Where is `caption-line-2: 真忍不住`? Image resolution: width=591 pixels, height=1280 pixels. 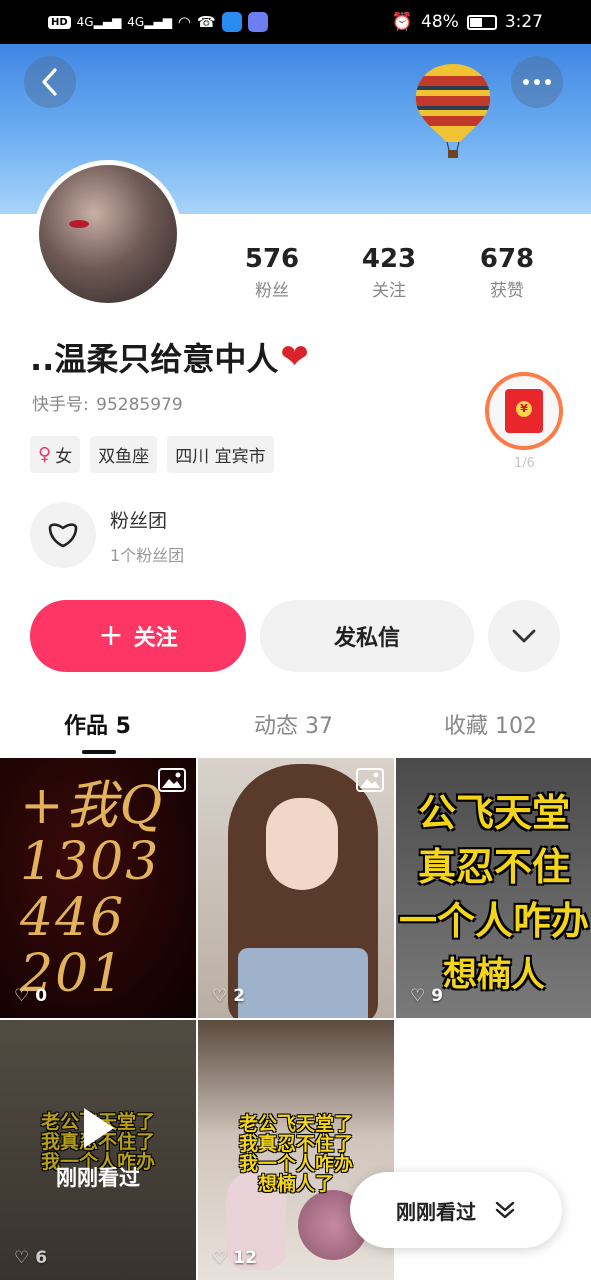
caption-line-2: 真忍不住 is located at coordinates (493, 867).